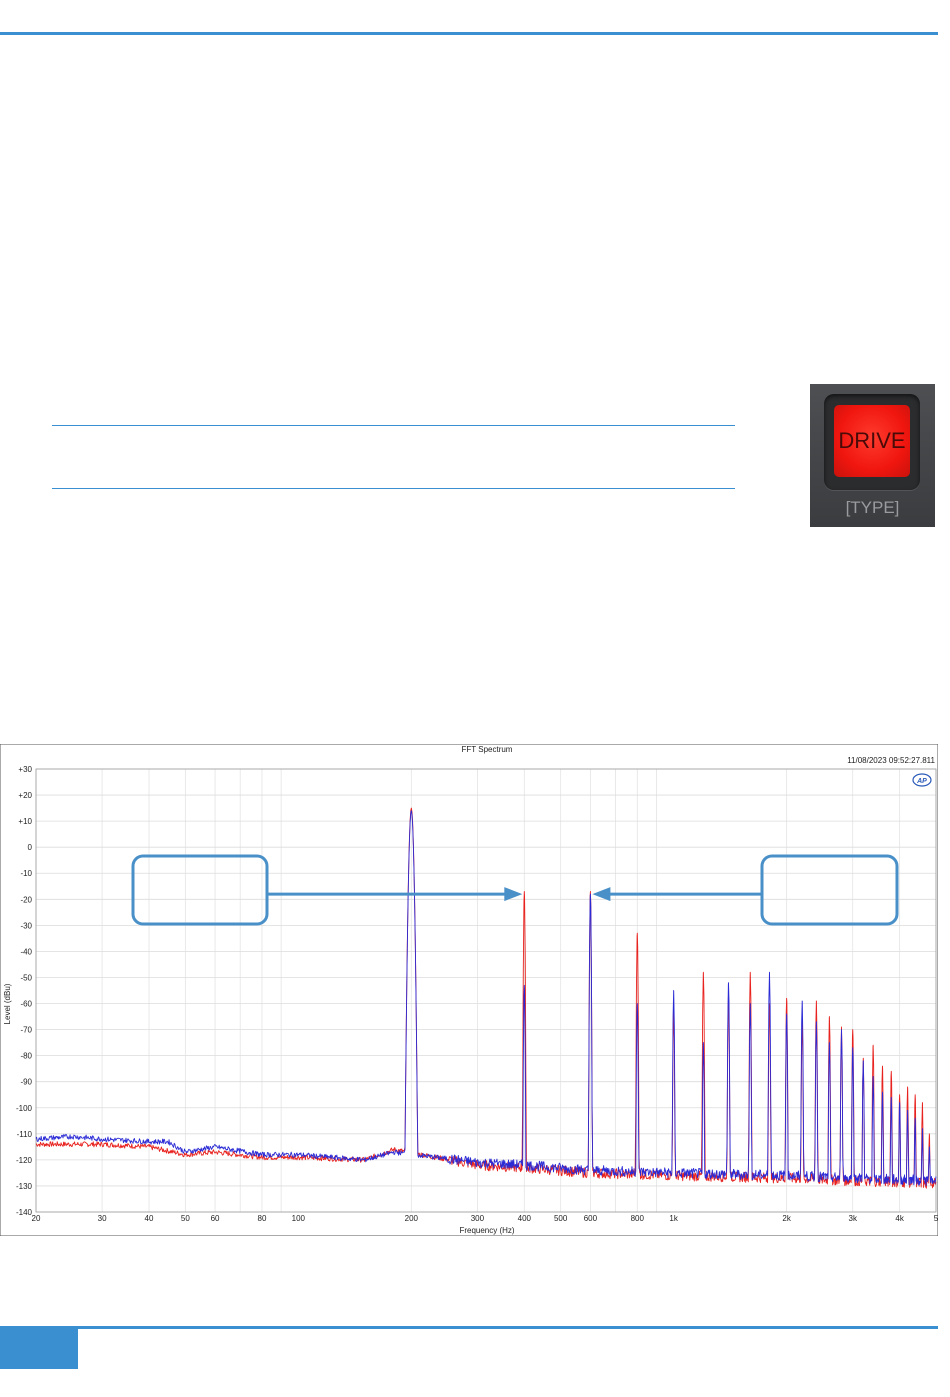 The height and width of the screenshot is (1397, 950). Describe the element at coordinates (486, 1230) in the screenshot. I see `x-axis-label: Frequency (Hz)` at that location.